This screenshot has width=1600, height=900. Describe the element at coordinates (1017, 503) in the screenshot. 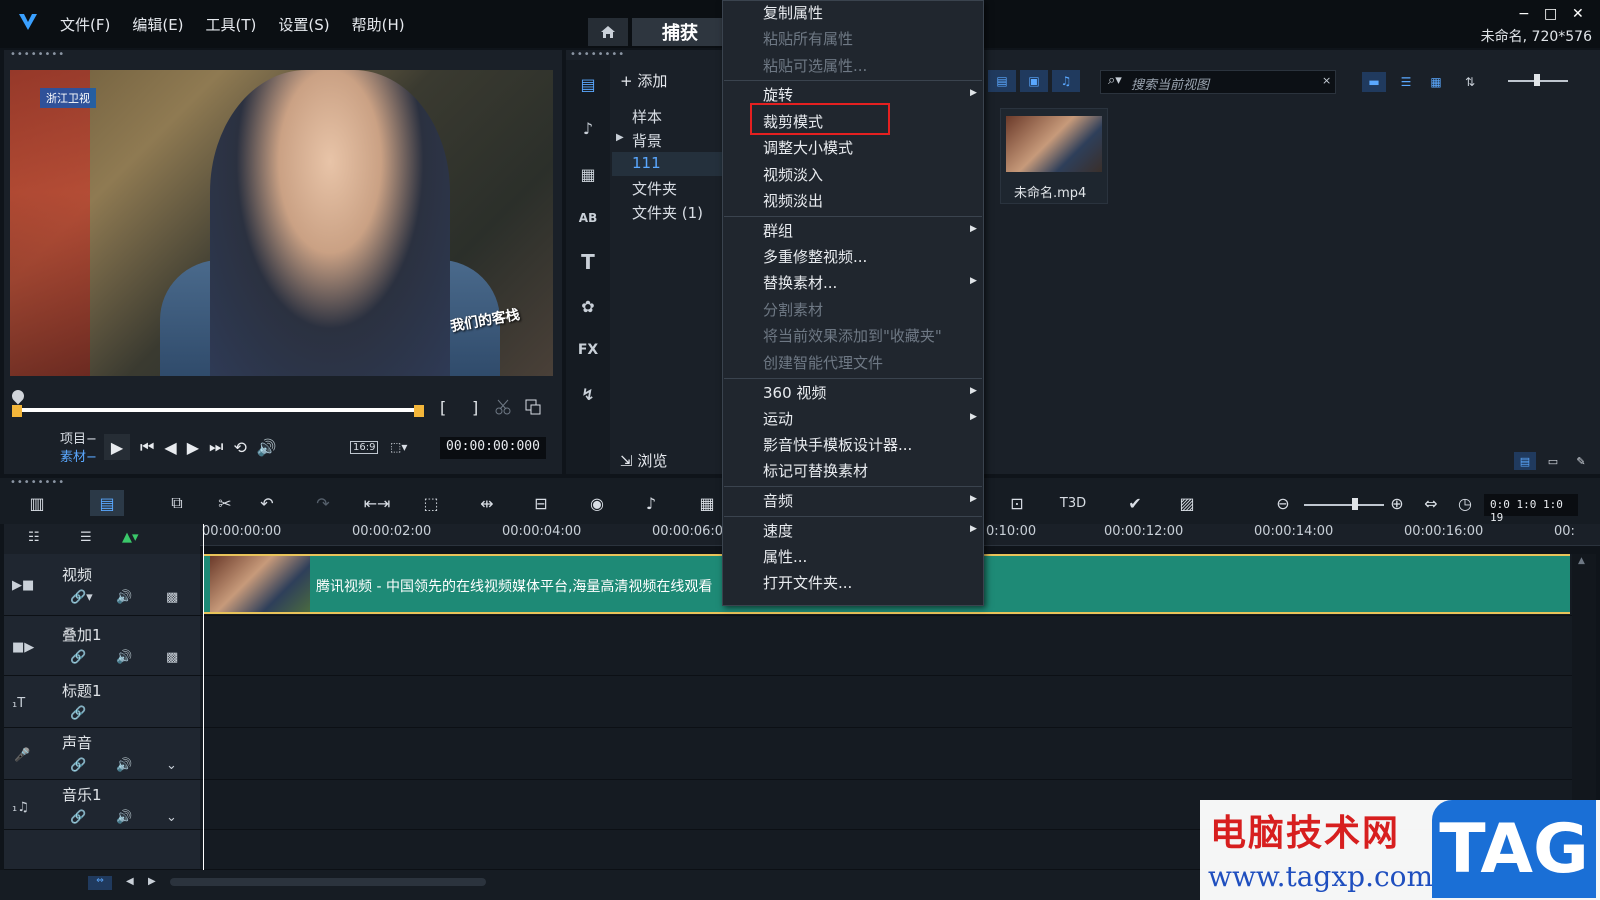

I see `motion-track-icon: ⊡` at that location.